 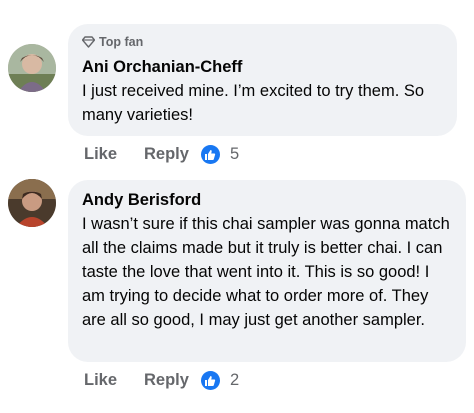 What do you see at coordinates (234, 380) in the screenshot?
I see `reaction-count: 2` at bounding box center [234, 380].